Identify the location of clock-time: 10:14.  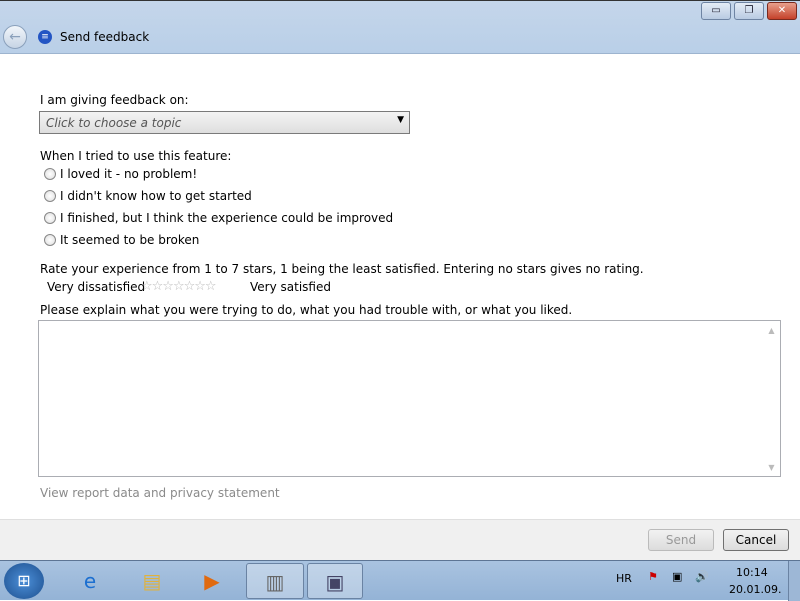
(752, 572).